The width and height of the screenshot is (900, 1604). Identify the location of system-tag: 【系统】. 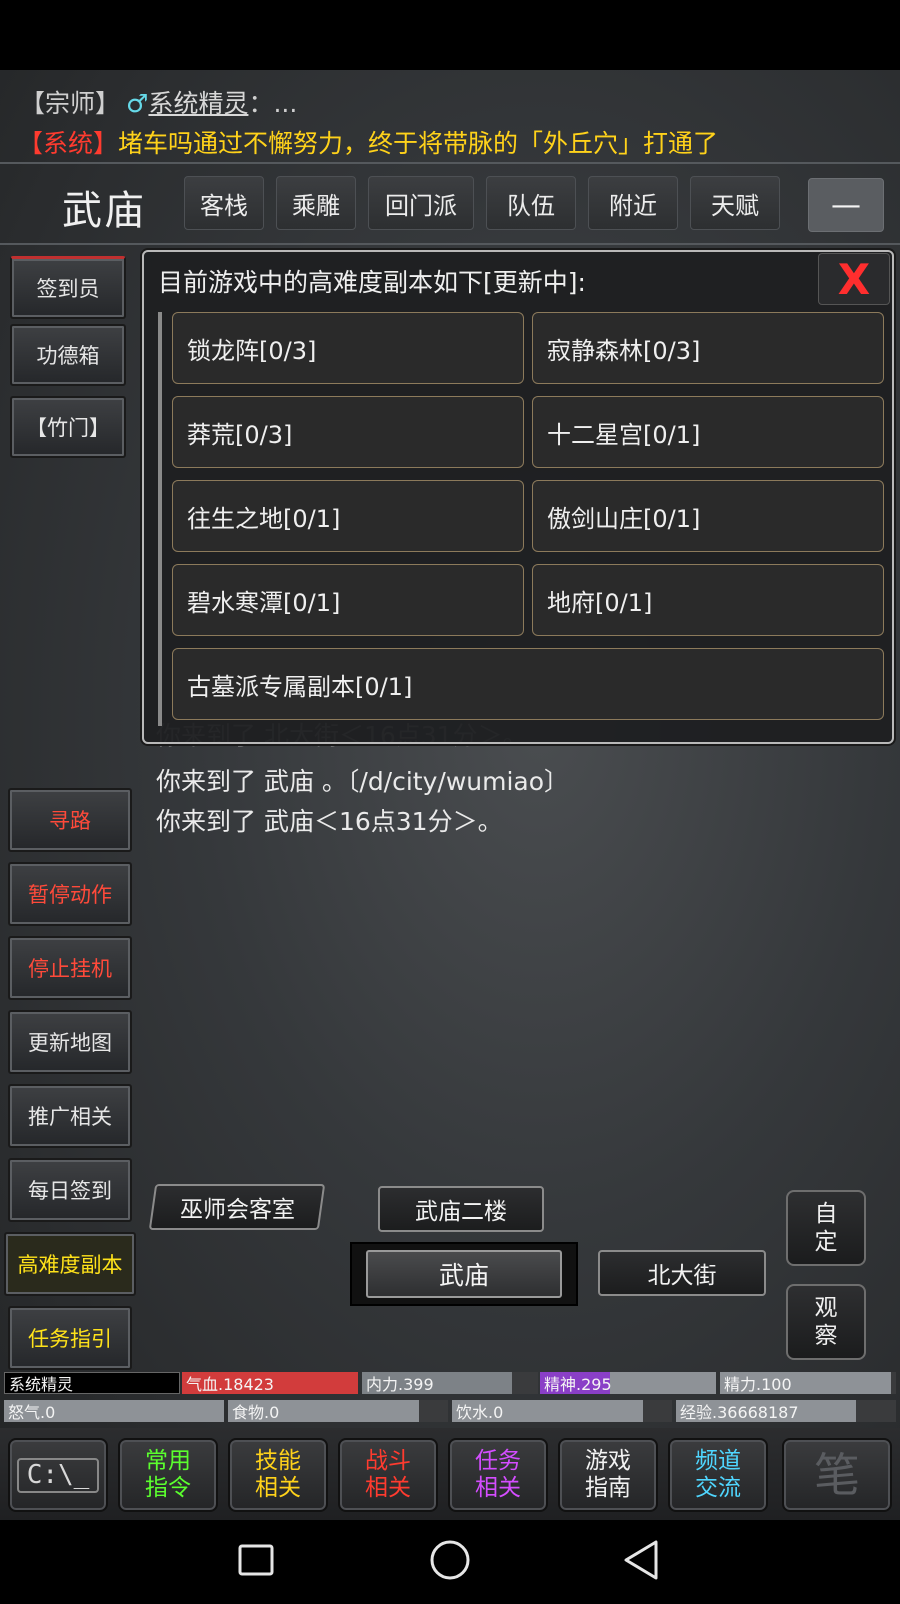
(68, 143).